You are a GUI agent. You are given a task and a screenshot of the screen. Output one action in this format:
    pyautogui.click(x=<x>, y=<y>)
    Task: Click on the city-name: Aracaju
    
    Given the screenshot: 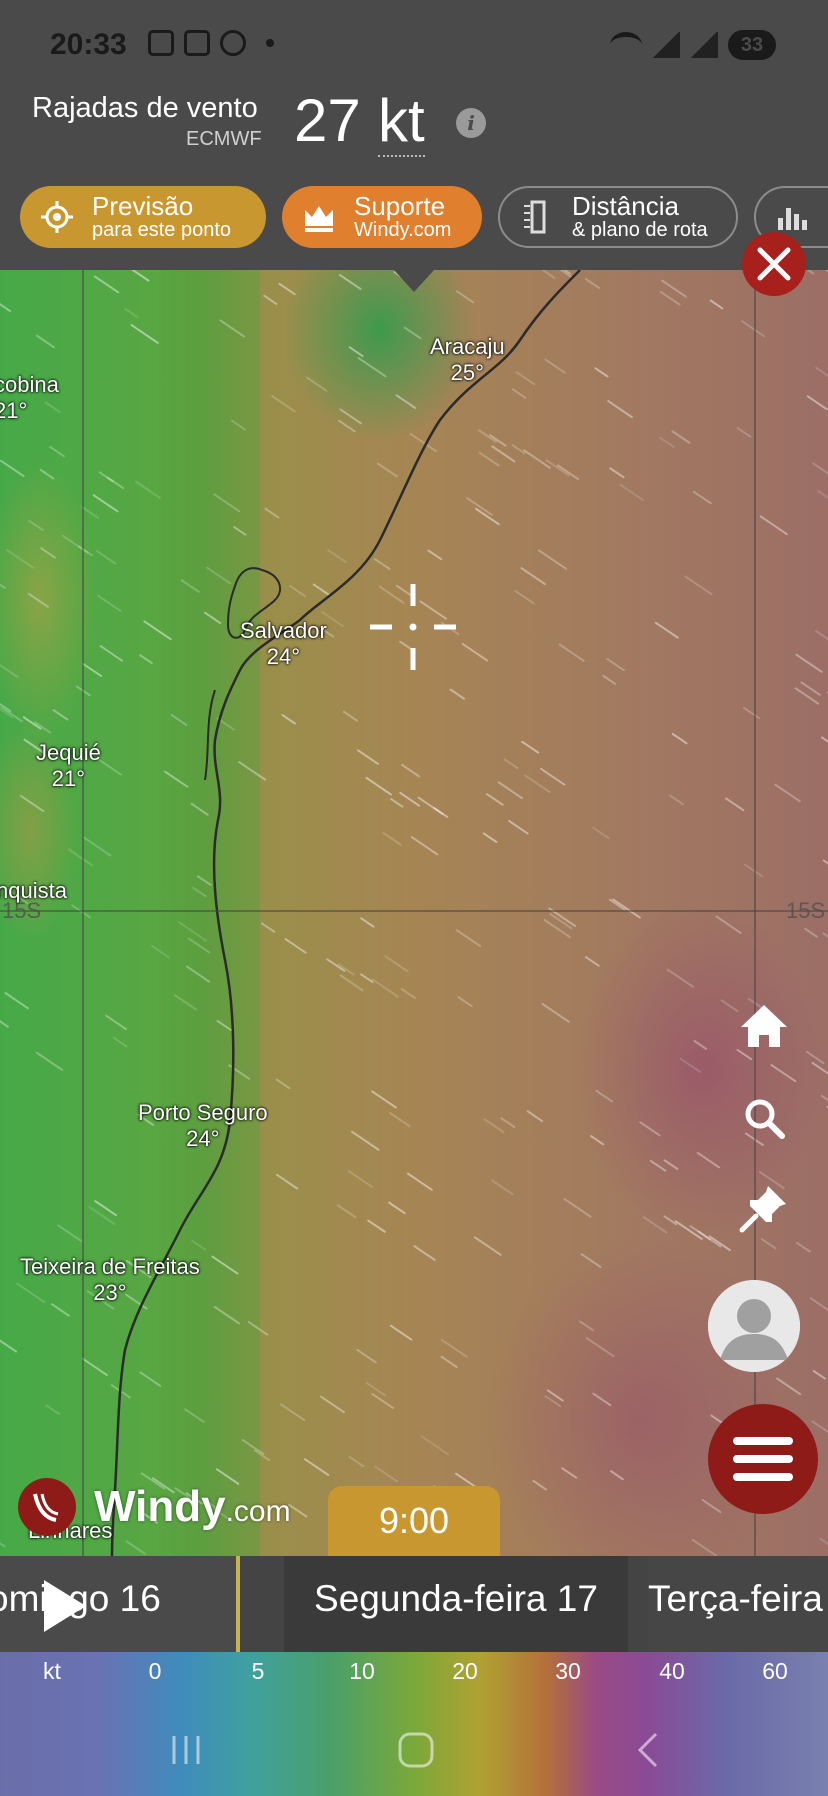 What is the action you would take?
    pyautogui.click(x=467, y=346)
    